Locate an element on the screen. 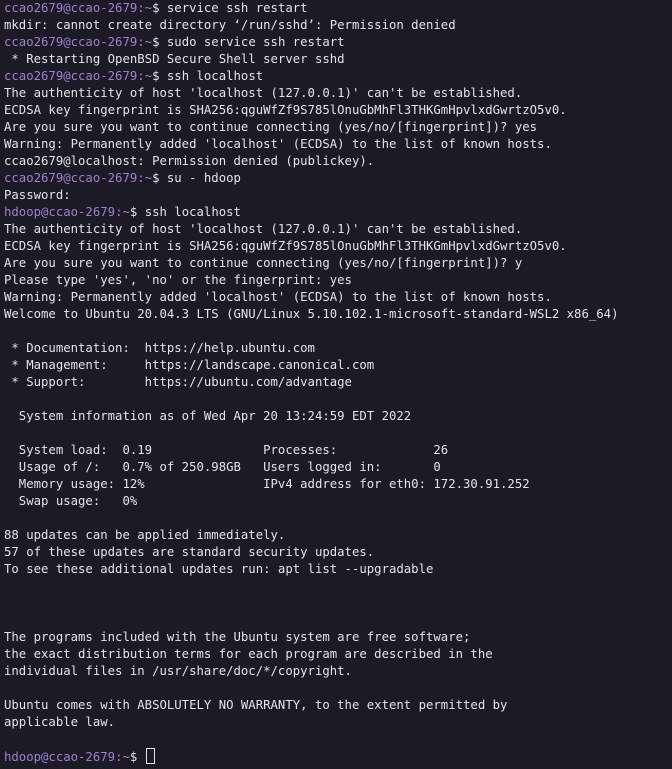 This screenshot has height=769, width=672. output-line: System load: 0.19 Processes: 26 is located at coordinates (338, 450).